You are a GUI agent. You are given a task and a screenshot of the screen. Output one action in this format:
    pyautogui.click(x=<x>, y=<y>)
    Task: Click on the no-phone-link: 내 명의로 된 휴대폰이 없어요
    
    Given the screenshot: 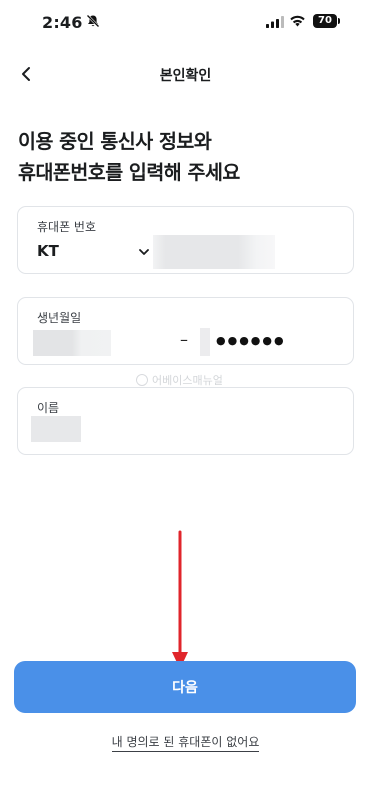 What is the action you would take?
    pyautogui.click(x=185, y=742)
    